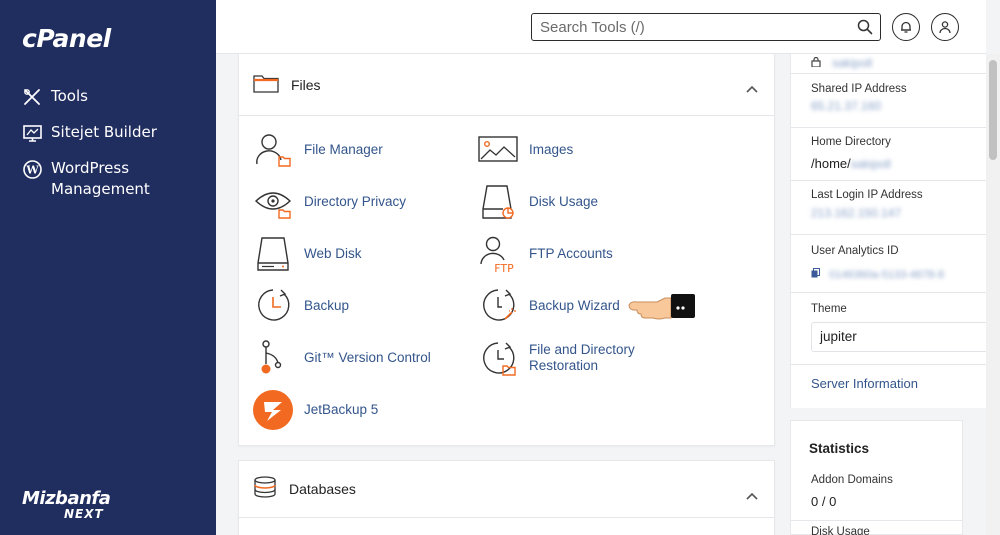 Image resolution: width=1000 pixels, height=535 pixels. What do you see at coordinates (706, 27) in the screenshot?
I see `search-input` at bounding box center [706, 27].